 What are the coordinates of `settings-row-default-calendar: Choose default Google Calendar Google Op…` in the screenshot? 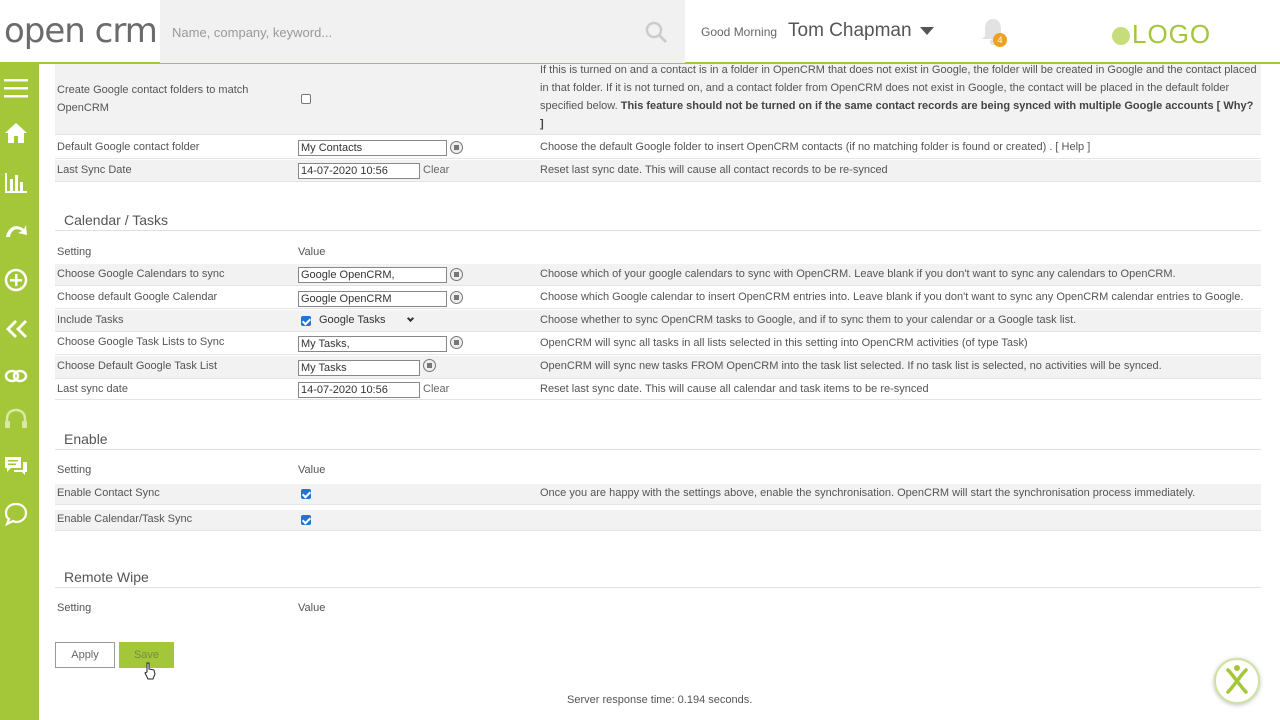 It's located at (658, 298).